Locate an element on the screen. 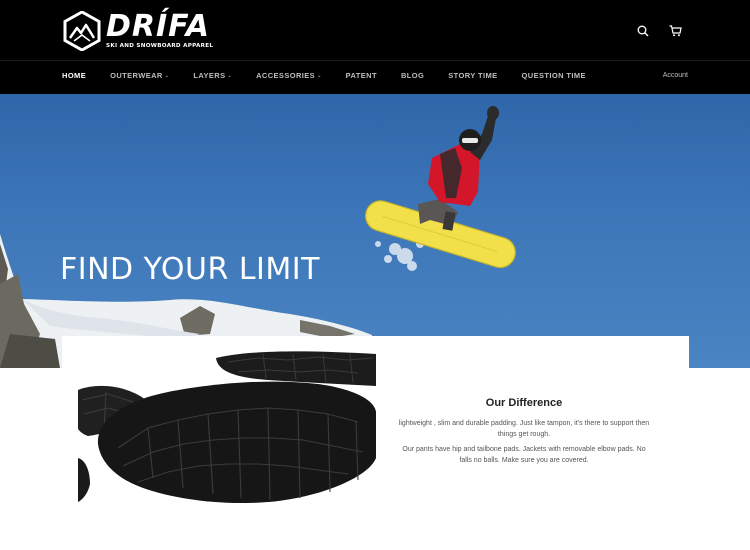 The height and width of the screenshot is (550, 750). logo: DRÍFA SKI AND SNOWBOARD APPAREL is located at coordinates (137, 31).